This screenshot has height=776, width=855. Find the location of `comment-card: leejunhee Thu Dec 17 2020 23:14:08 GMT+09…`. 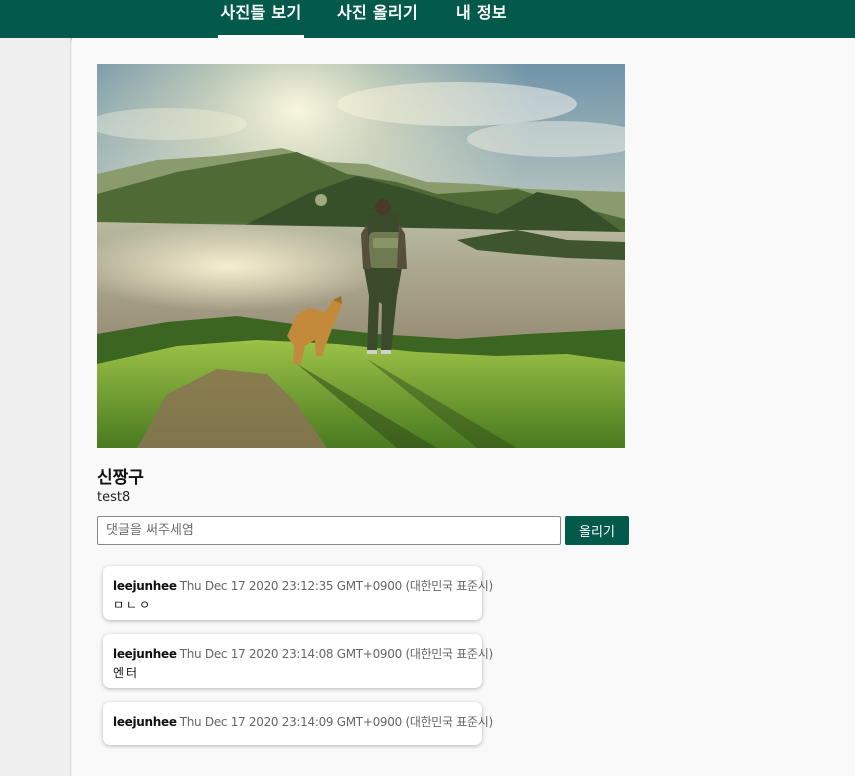

comment-card: leejunhee Thu Dec 17 2020 23:14:08 GMT+09… is located at coordinates (298, 661).